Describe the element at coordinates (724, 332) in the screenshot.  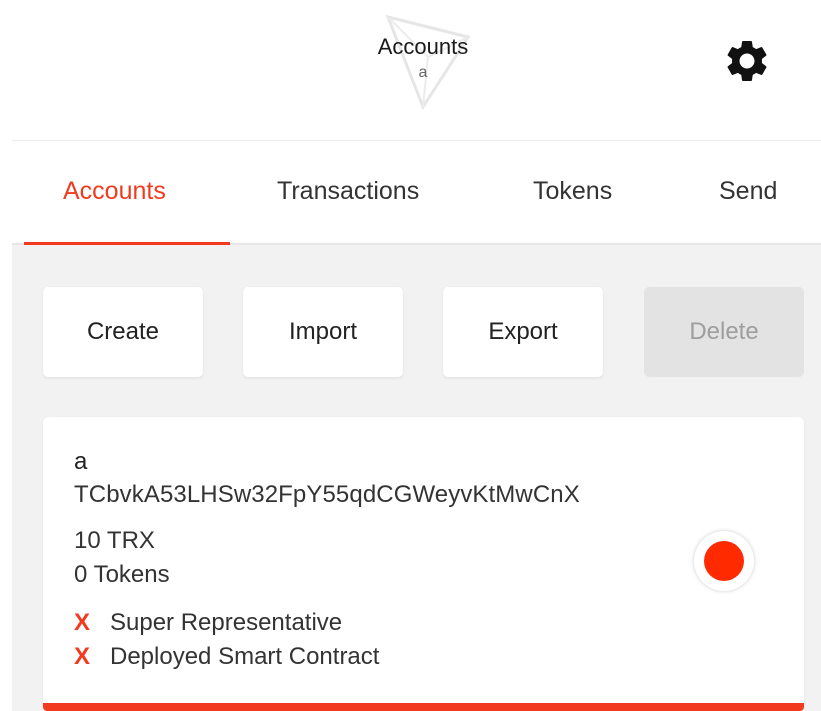
I see `delete-button: Delete` at that location.